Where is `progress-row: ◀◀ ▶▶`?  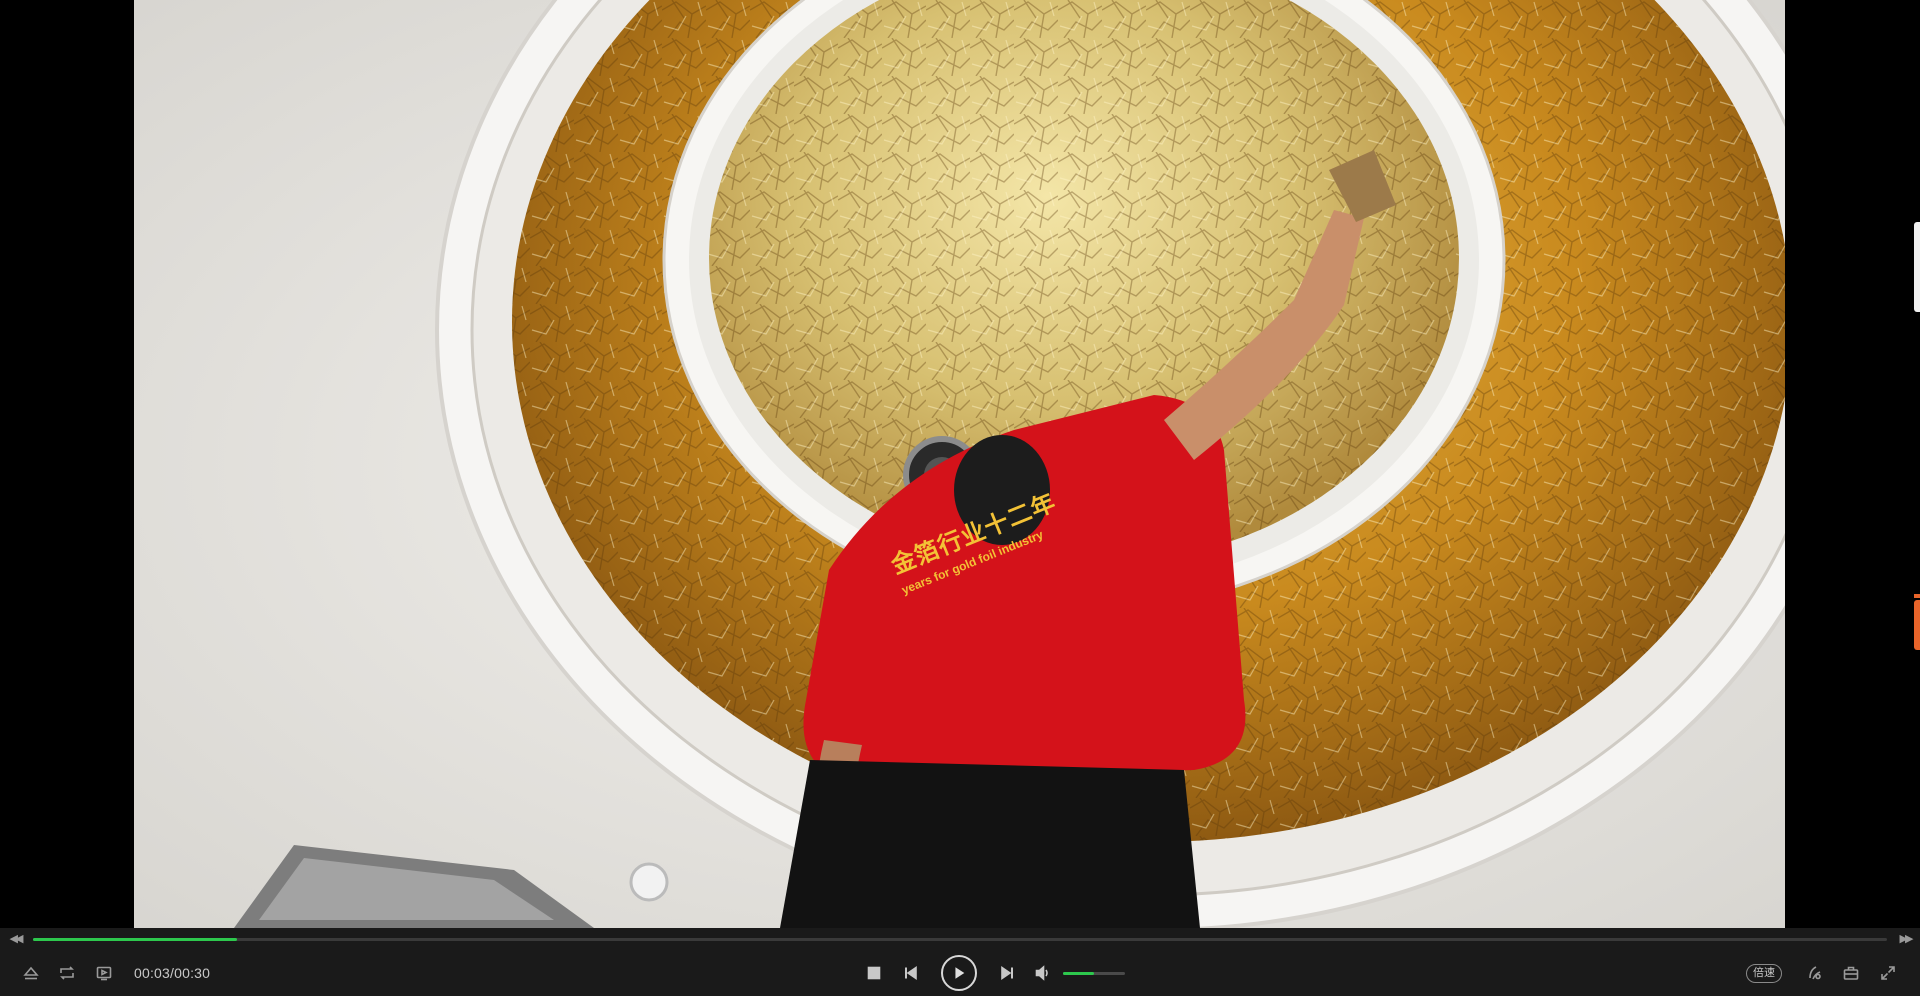
progress-row: ◀◀ ▶▶ is located at coordinates (960, 939).